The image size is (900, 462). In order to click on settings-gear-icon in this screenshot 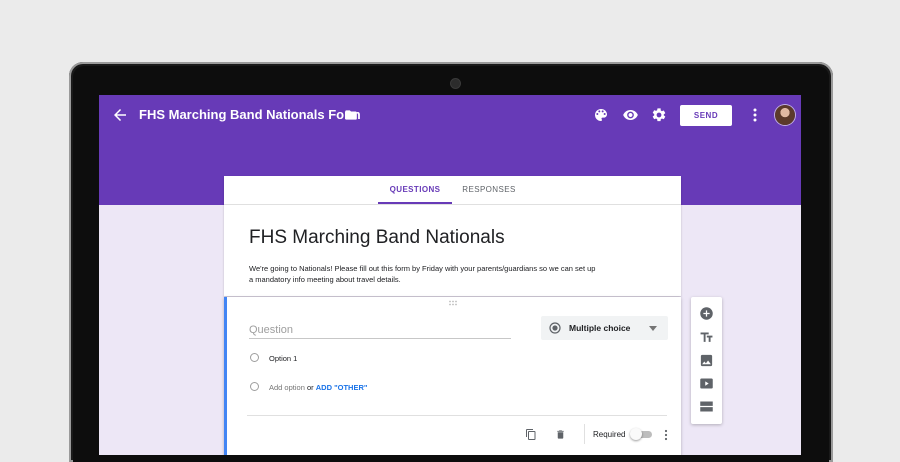, I will do `click(659, 115)`.